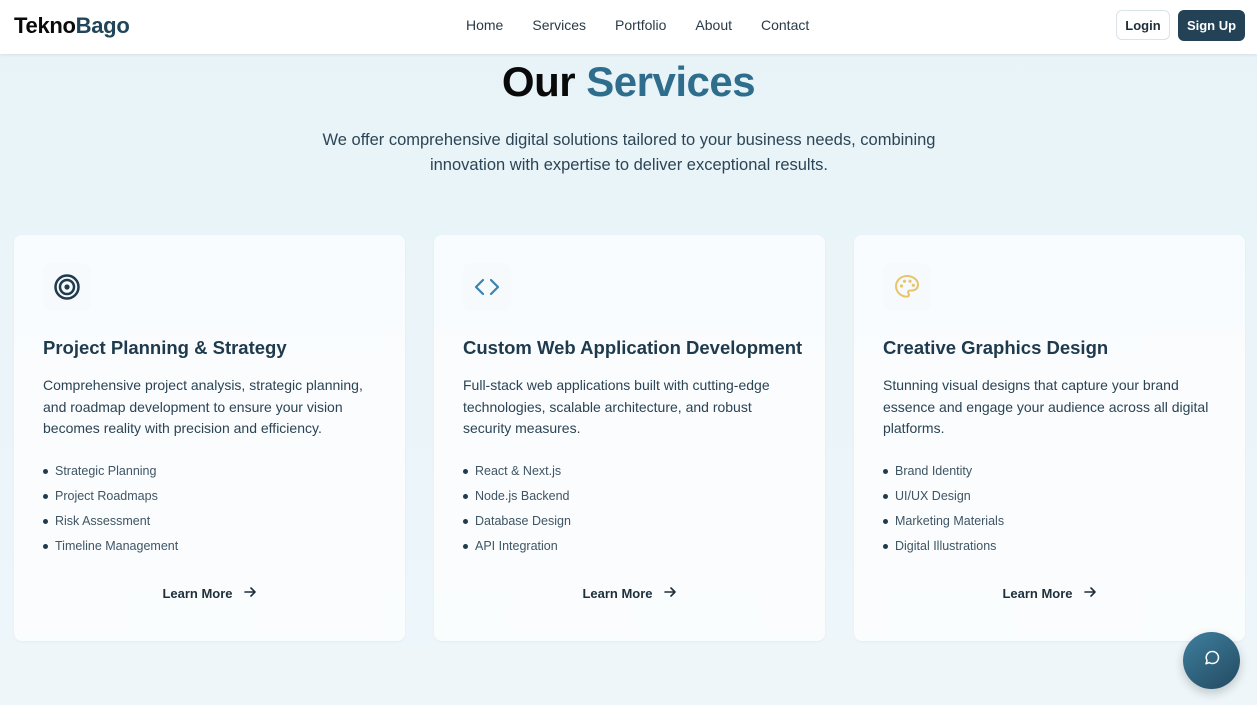 This screenshot has height=705, width=1257. I want to click on feature-item: Risk Assessment, so click(110, 523).